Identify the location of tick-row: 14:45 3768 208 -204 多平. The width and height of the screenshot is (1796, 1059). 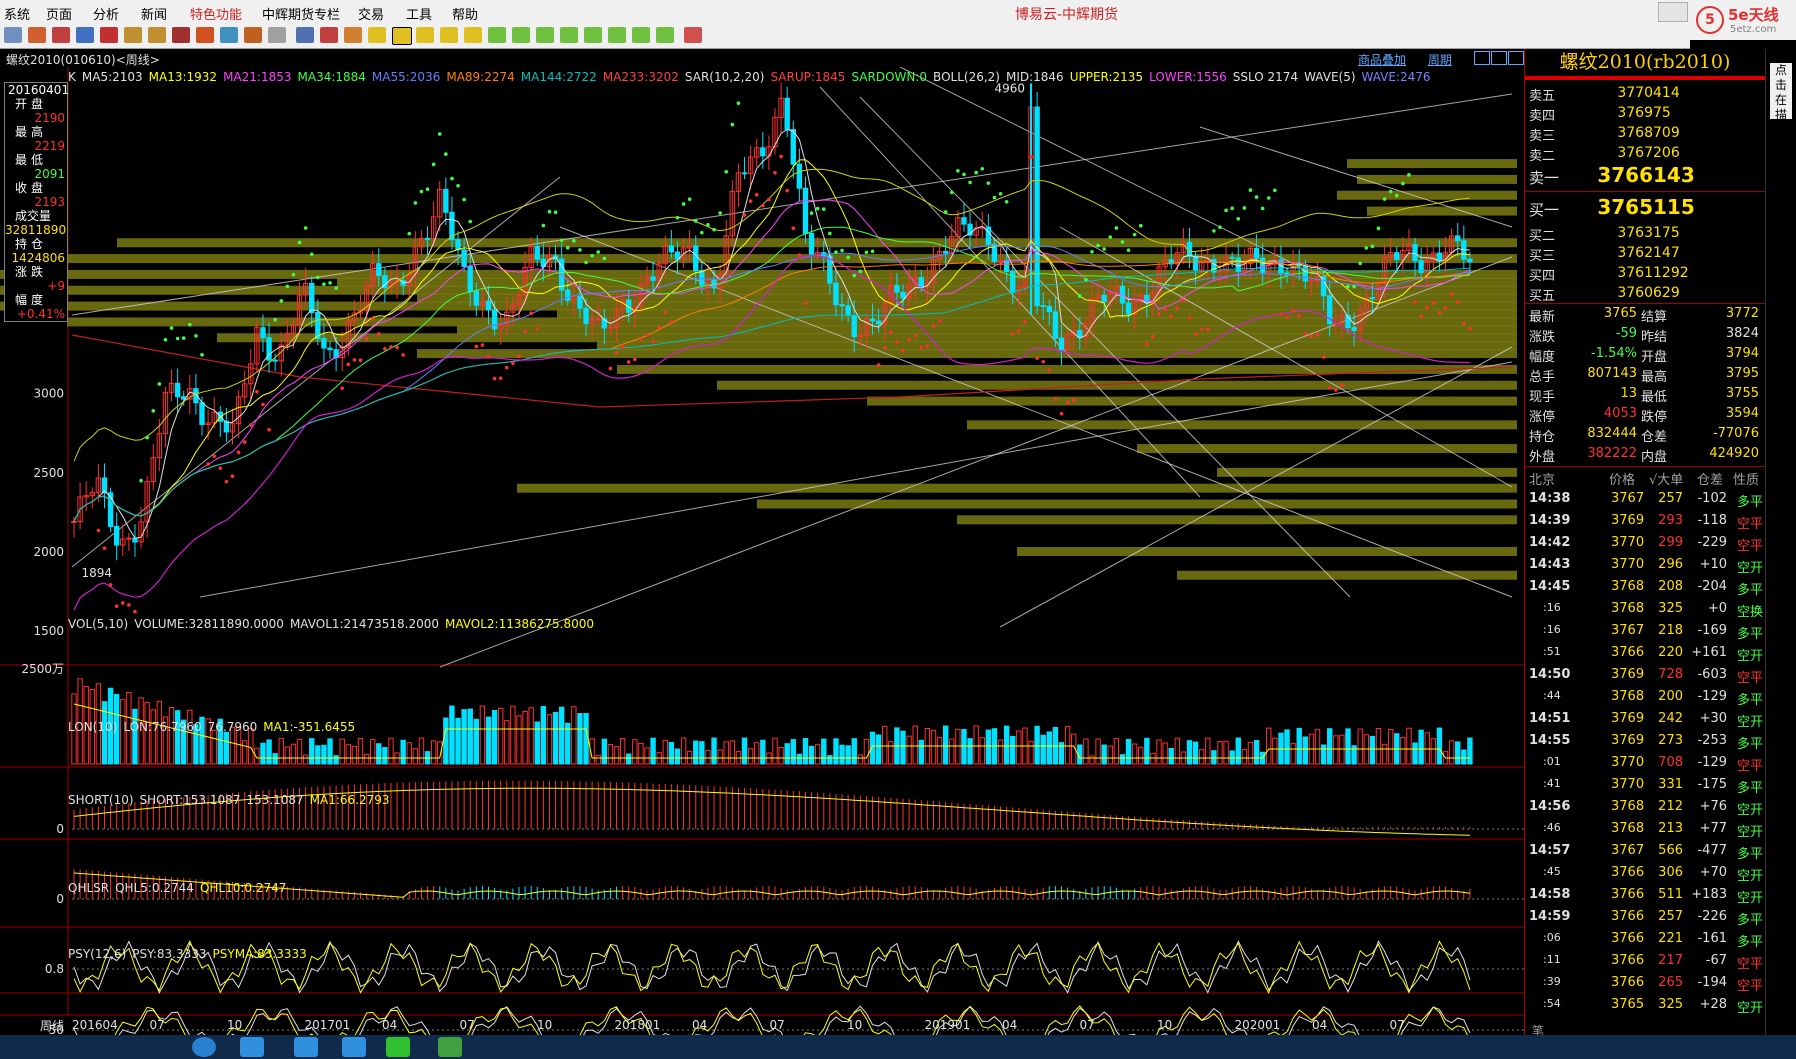
(1645, 590).